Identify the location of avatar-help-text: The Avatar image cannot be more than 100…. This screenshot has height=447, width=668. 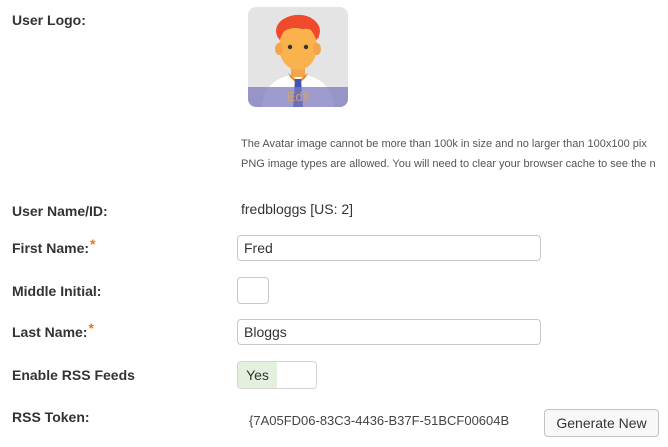
(454, 154).